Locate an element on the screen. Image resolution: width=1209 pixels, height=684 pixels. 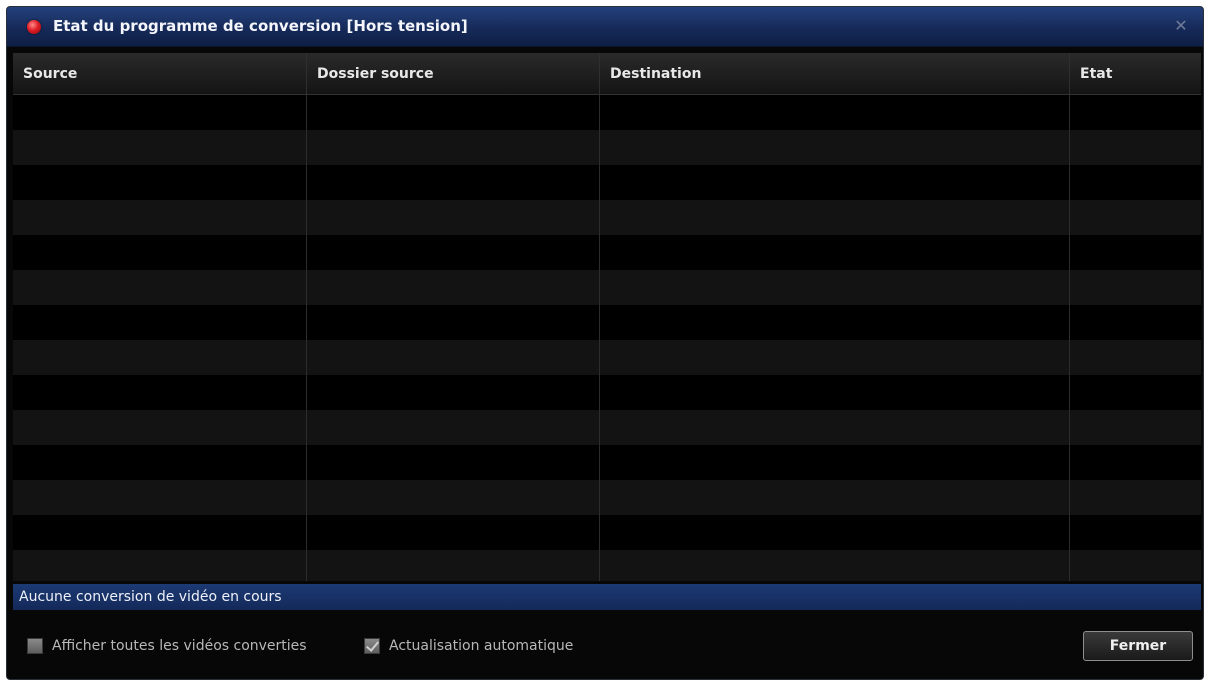
column-header-source: Source is located at coordinates (160, 74).